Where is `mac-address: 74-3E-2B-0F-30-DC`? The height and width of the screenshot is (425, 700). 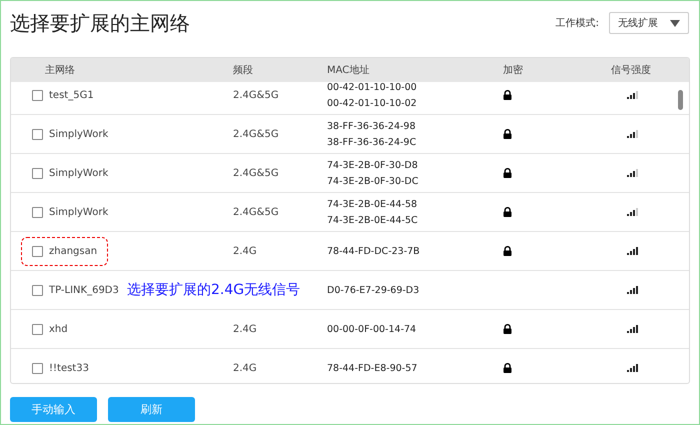 mac-address: 74-3E-2B-0F-30-DC is located at coordinates (372, 181).